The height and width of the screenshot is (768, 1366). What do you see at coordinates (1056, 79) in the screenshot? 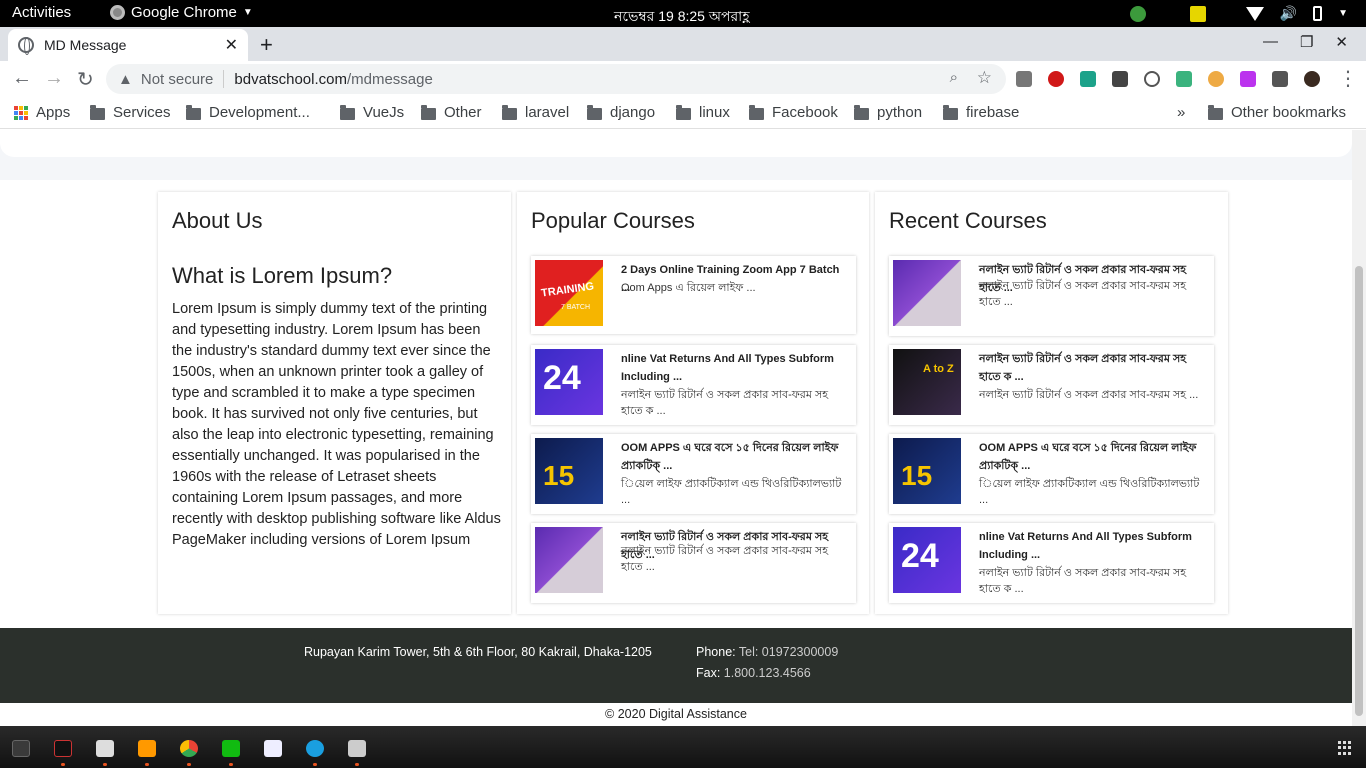
I see `adblock-icon` at bounding box center [1056, 79].